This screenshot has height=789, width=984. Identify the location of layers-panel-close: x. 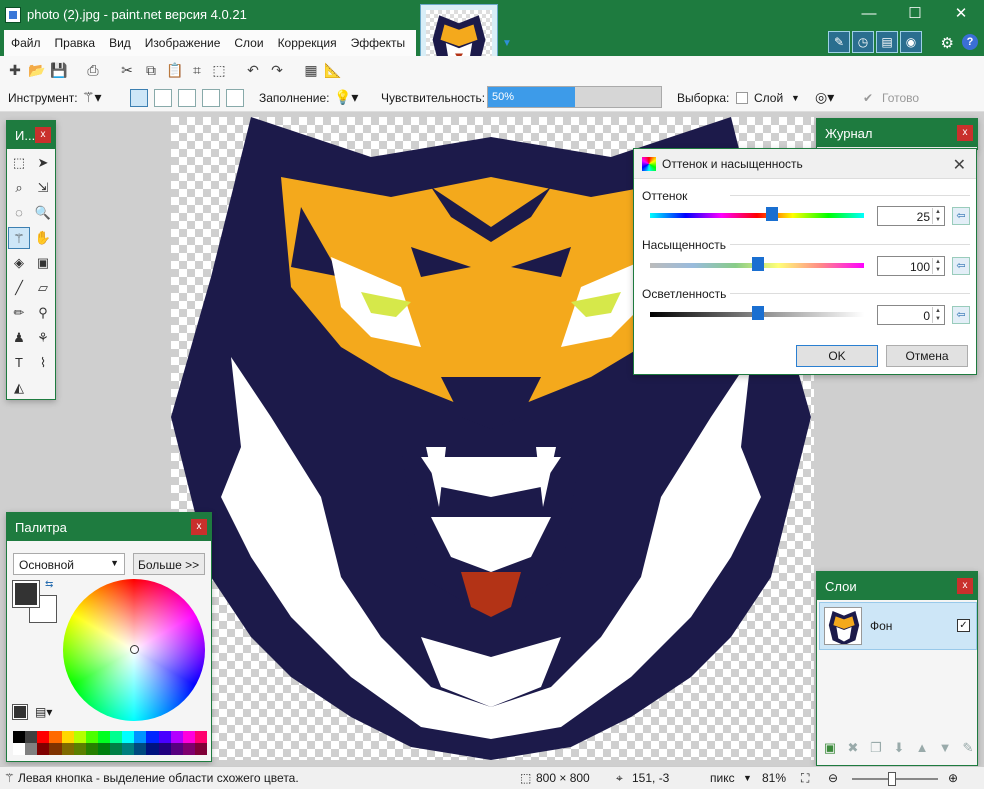
(965, 586).